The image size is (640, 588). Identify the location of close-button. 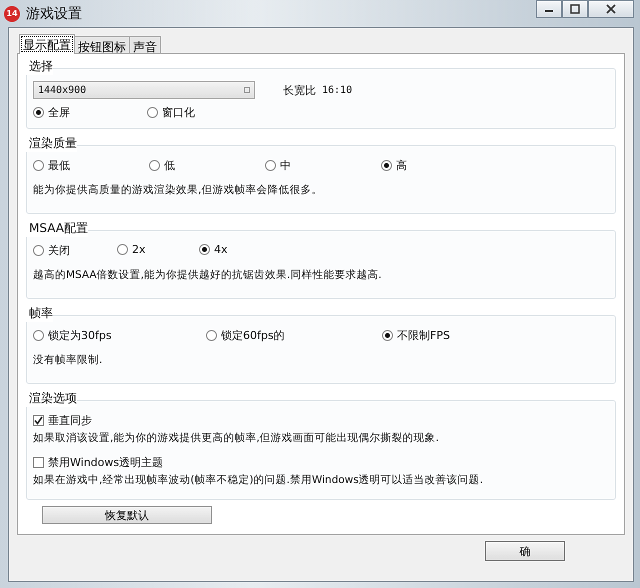
(611, 9).